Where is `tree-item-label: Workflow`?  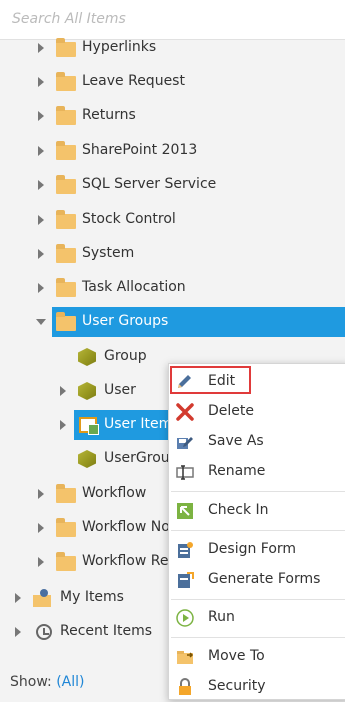
tree-item-label: Workflow is located at coordinates (114, 493).